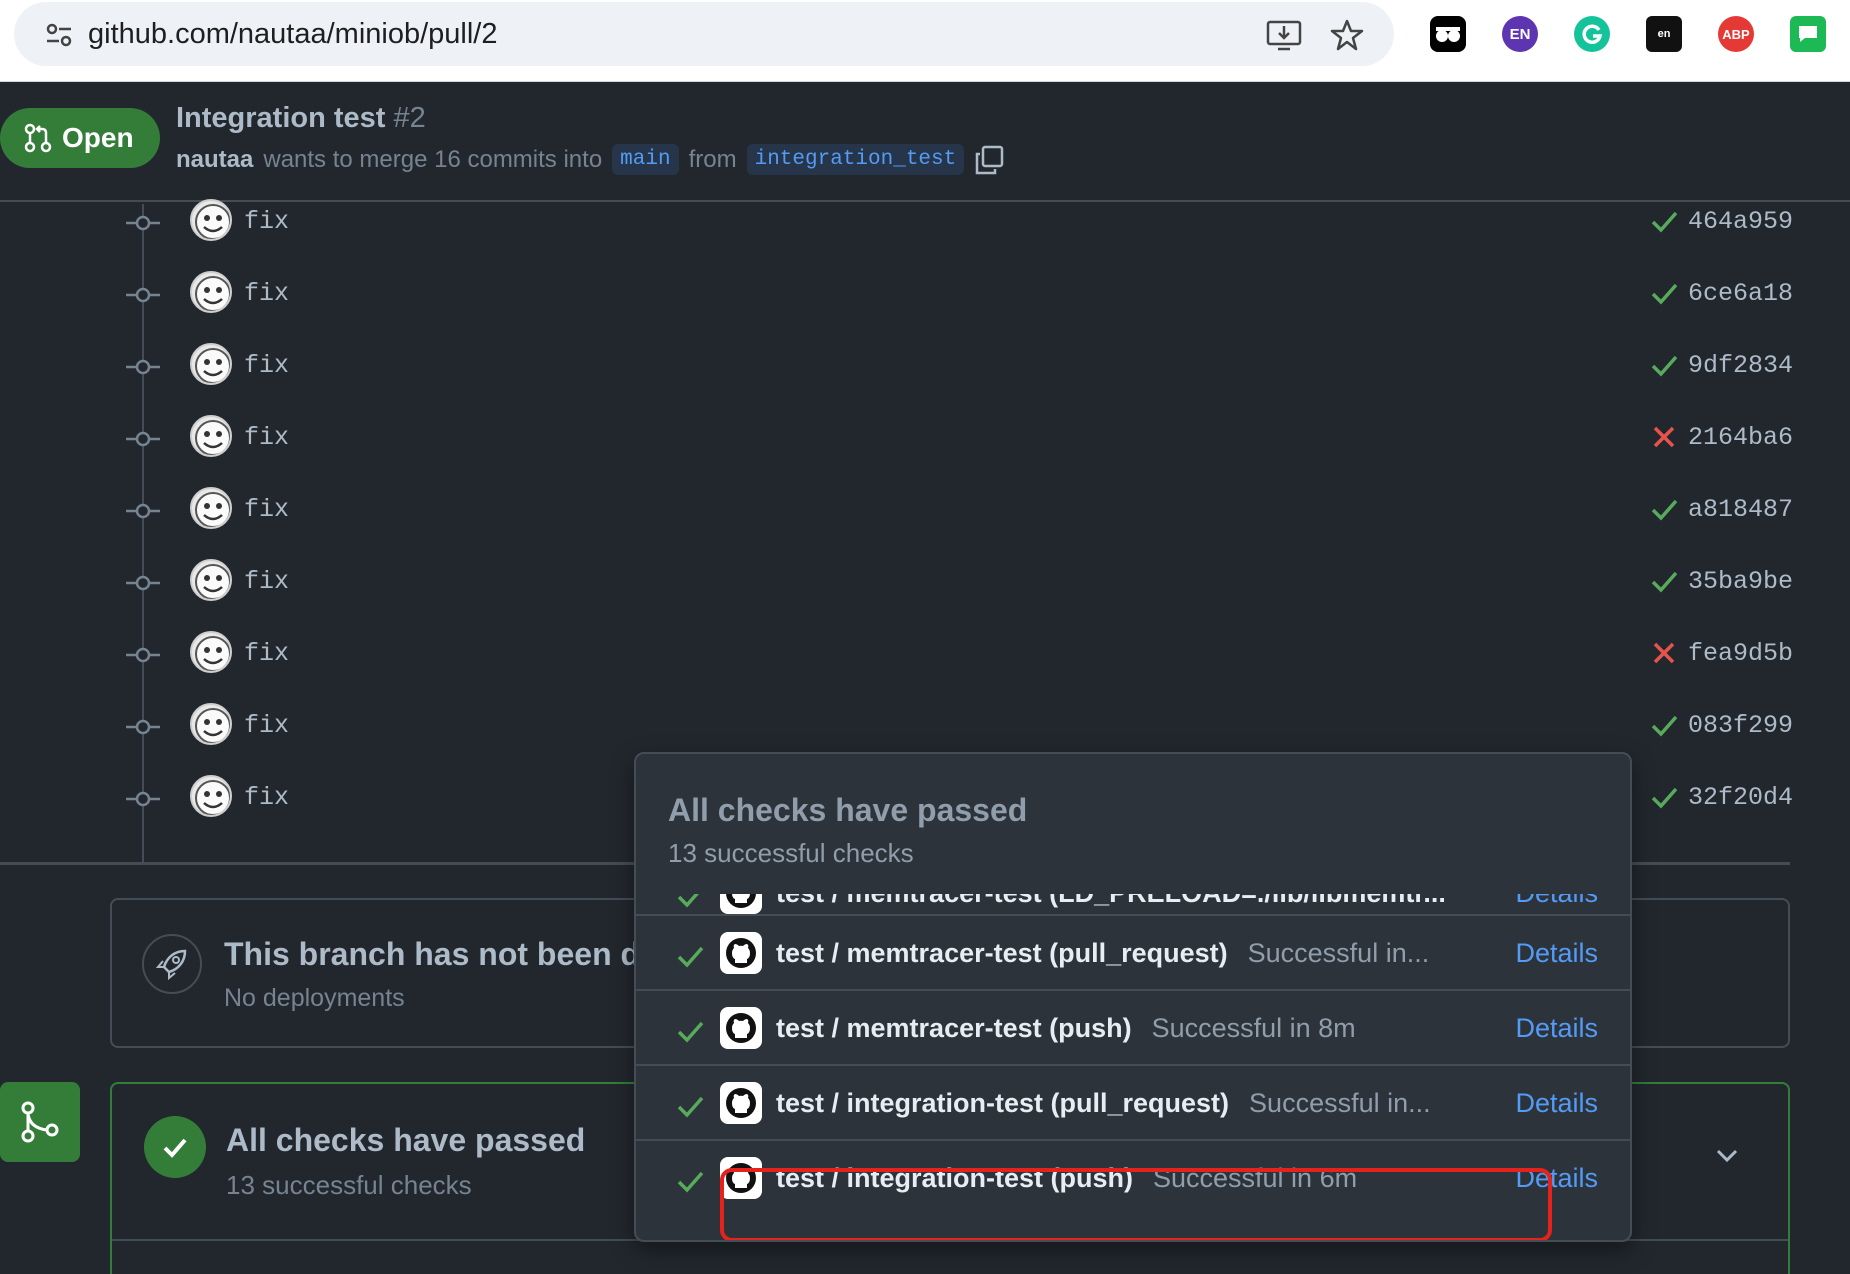 The image size is (1850, 1274). I want to click on base-branch: main, so click(645, 159).